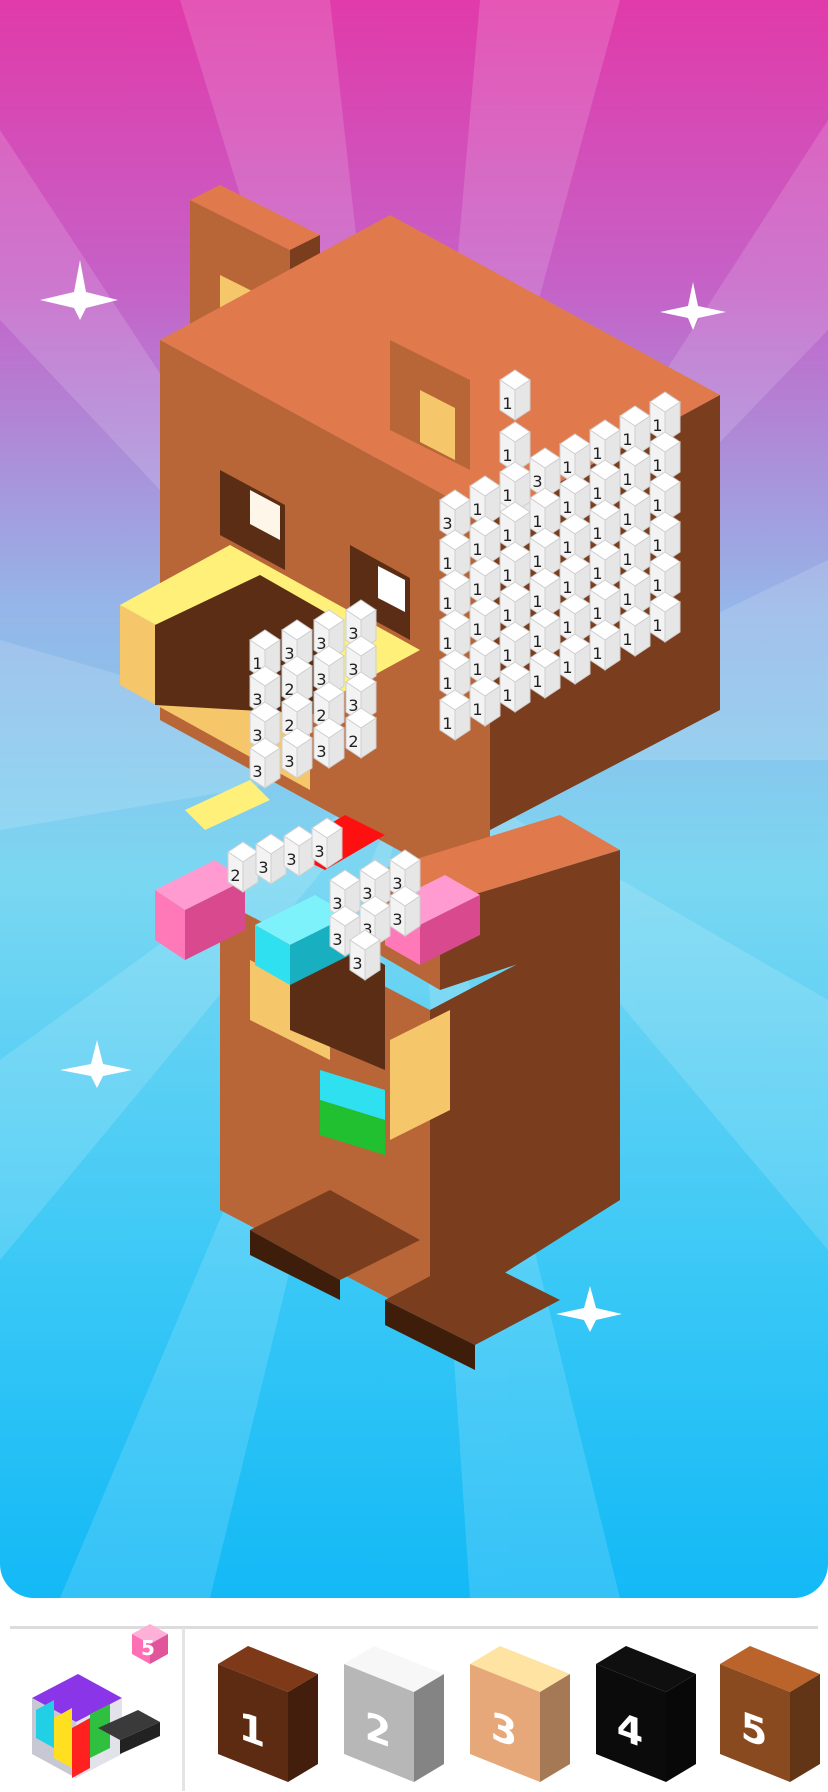 Image resolution: width=828 pixels, height=1792 pixels. What do you see at coordinates (773, 1714) in the screenshot?
I see `palette-swatch-5: 5` at bounding box center [773, 1714].